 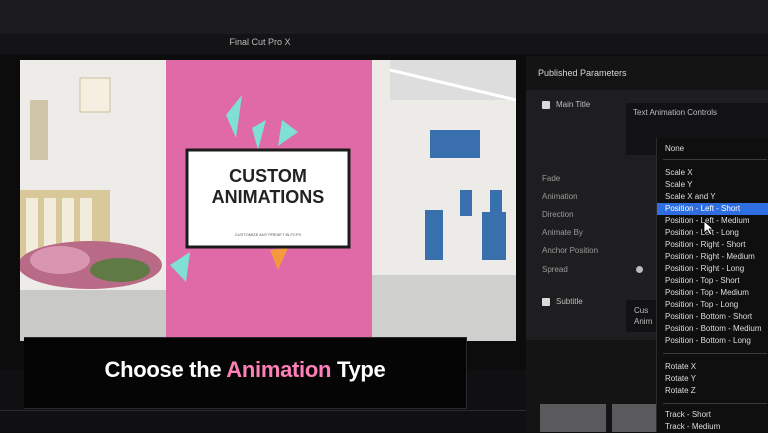 I want to click on menu-item-position-top-medium: Position - Top - Medium, so click(x=712, y=293).